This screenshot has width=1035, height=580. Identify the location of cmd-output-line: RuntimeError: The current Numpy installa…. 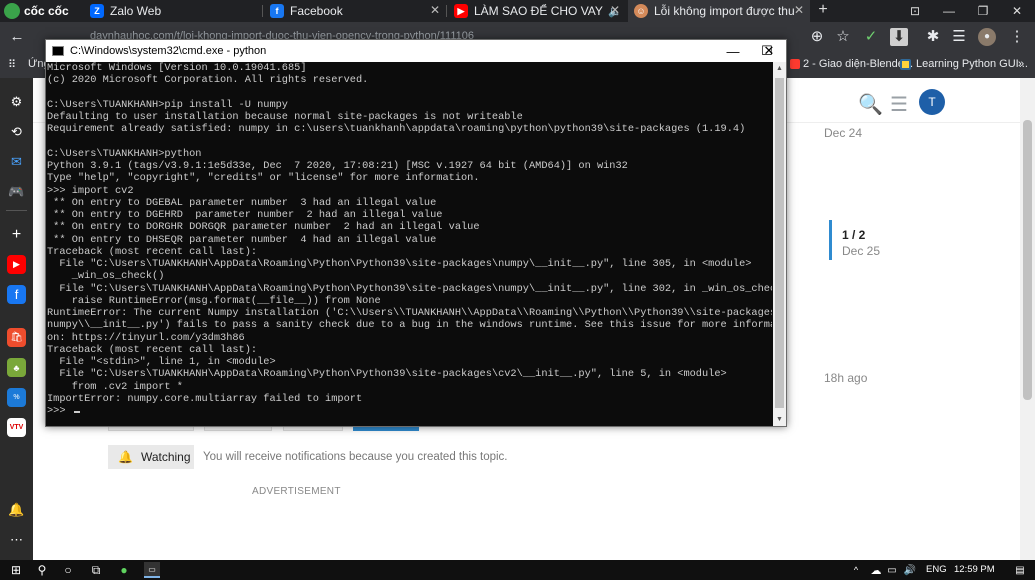
(409, 313).